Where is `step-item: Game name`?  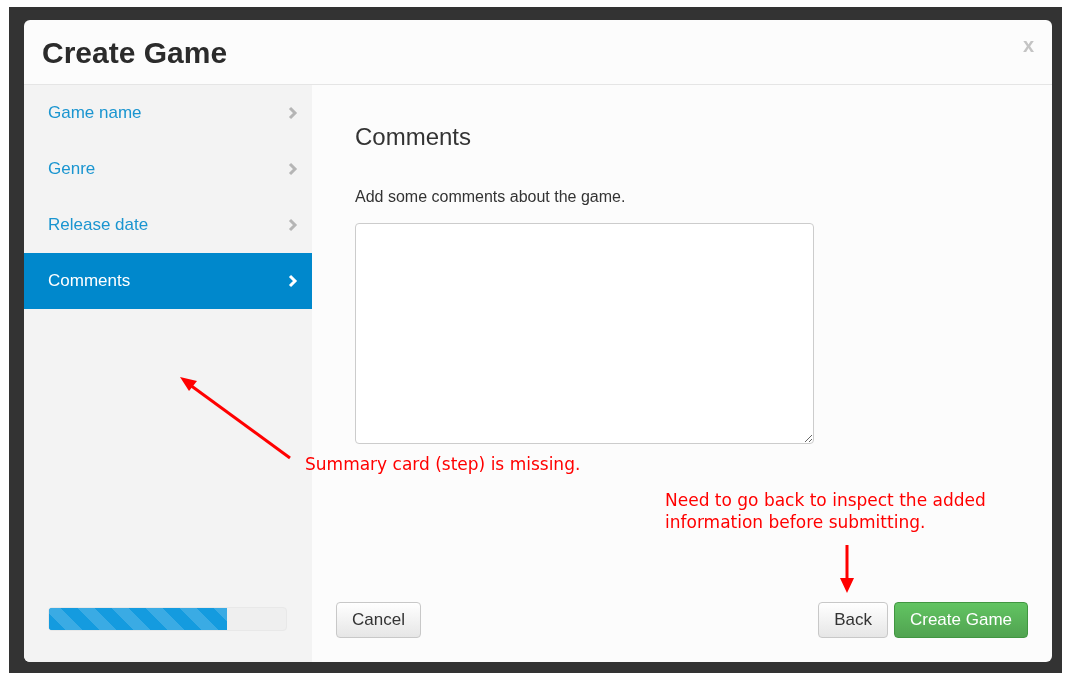
step-item: Game name is located at coordinates (168, 113).